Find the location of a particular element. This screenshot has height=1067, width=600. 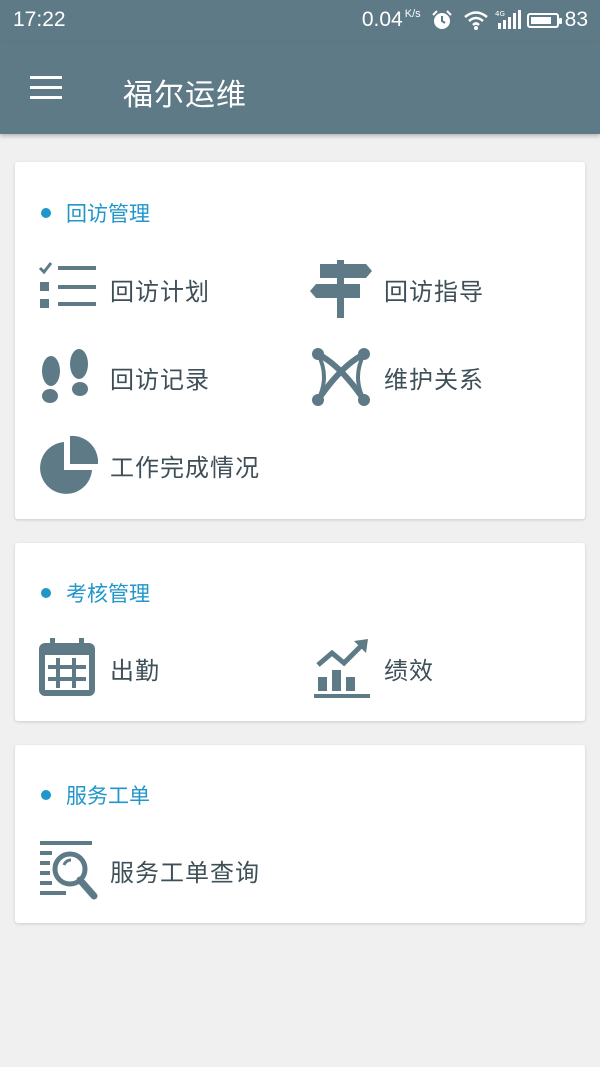

status-time: 17:22 is located at coordinates (39, 19).